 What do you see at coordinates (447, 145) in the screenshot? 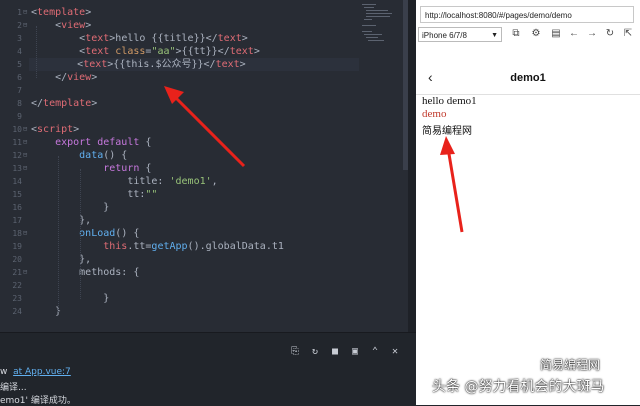
I see `arrow-head-preview` at bounding box center [447, 145].